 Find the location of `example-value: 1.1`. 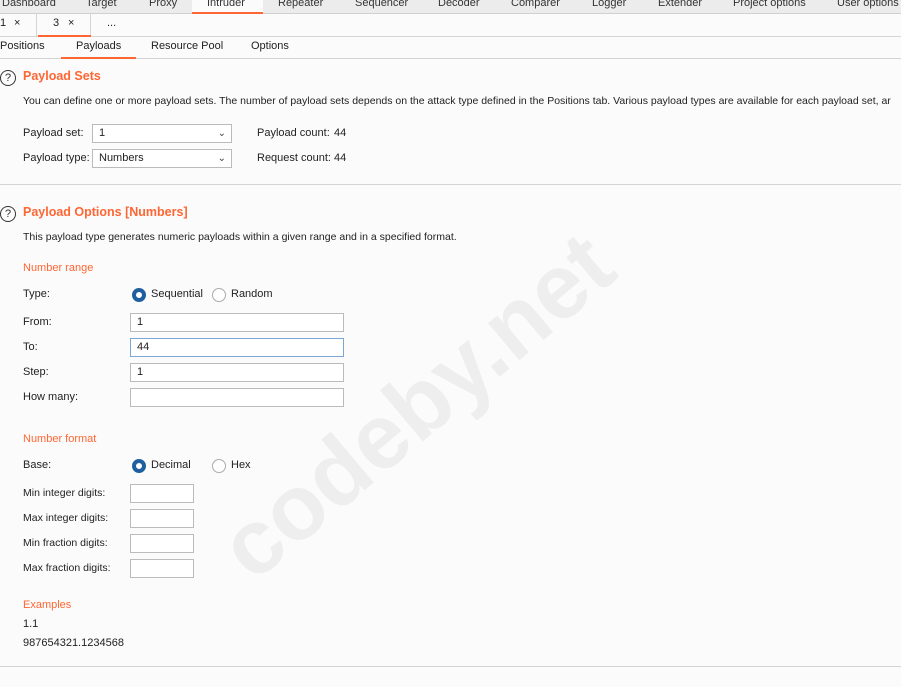

example-value: 1.1 is located at coordinates (31, 624).